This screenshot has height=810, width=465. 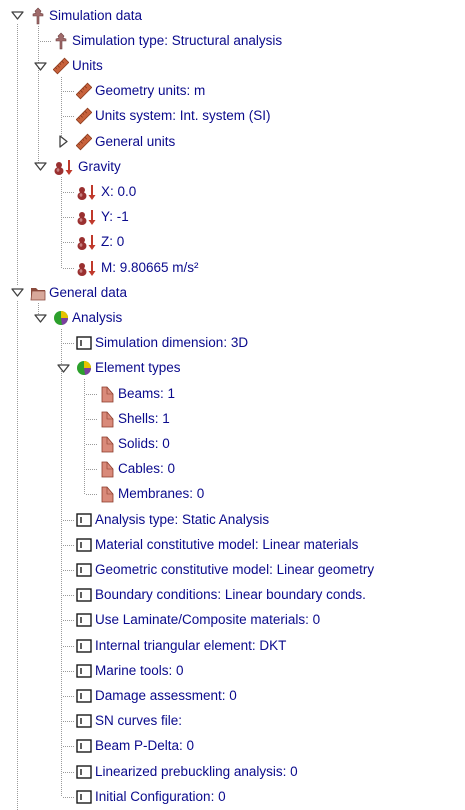 What do you see at coordinates (134, 444) in the screenshot?
I see `tree-node-solids: Solids: 0` at bounding box center [134, 444].